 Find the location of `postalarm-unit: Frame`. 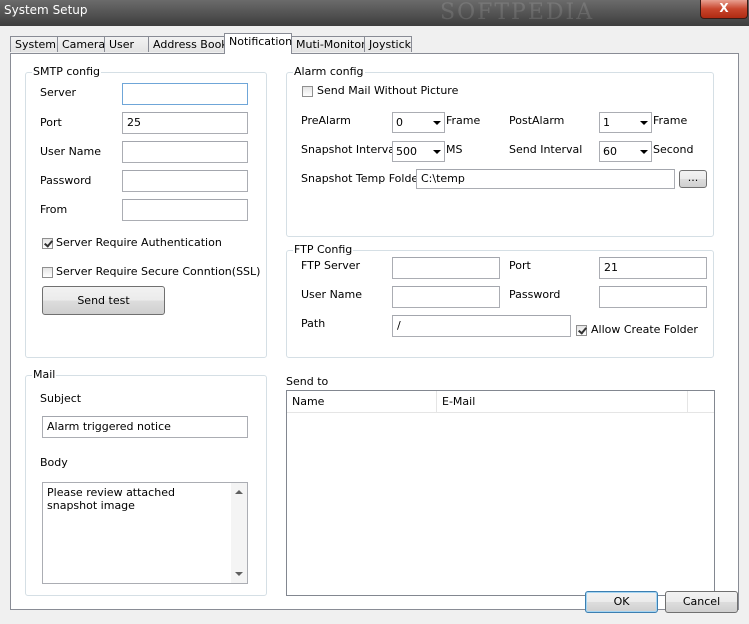

postalarm-unit: Frame is located at coordinates (670, 120).